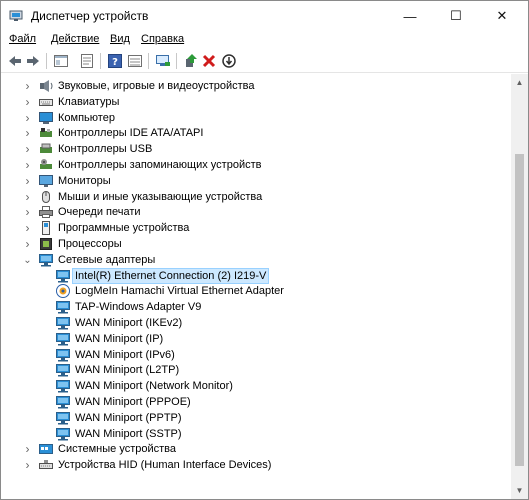 This screenshot has width=529, height=500. What do you see at coordinates (191, 61) in the screenshot?
I see `update-driver-button` at bounding box center [191, 61].